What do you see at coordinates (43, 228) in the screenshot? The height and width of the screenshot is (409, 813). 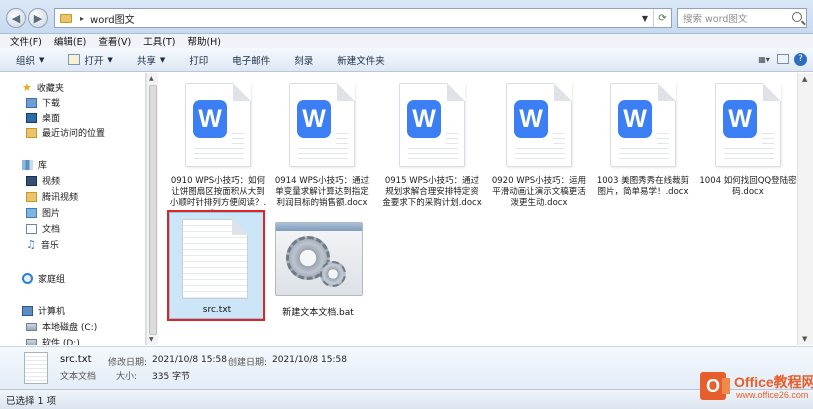 I see `nav-documents: 文档` at bounding box center [43, 228].